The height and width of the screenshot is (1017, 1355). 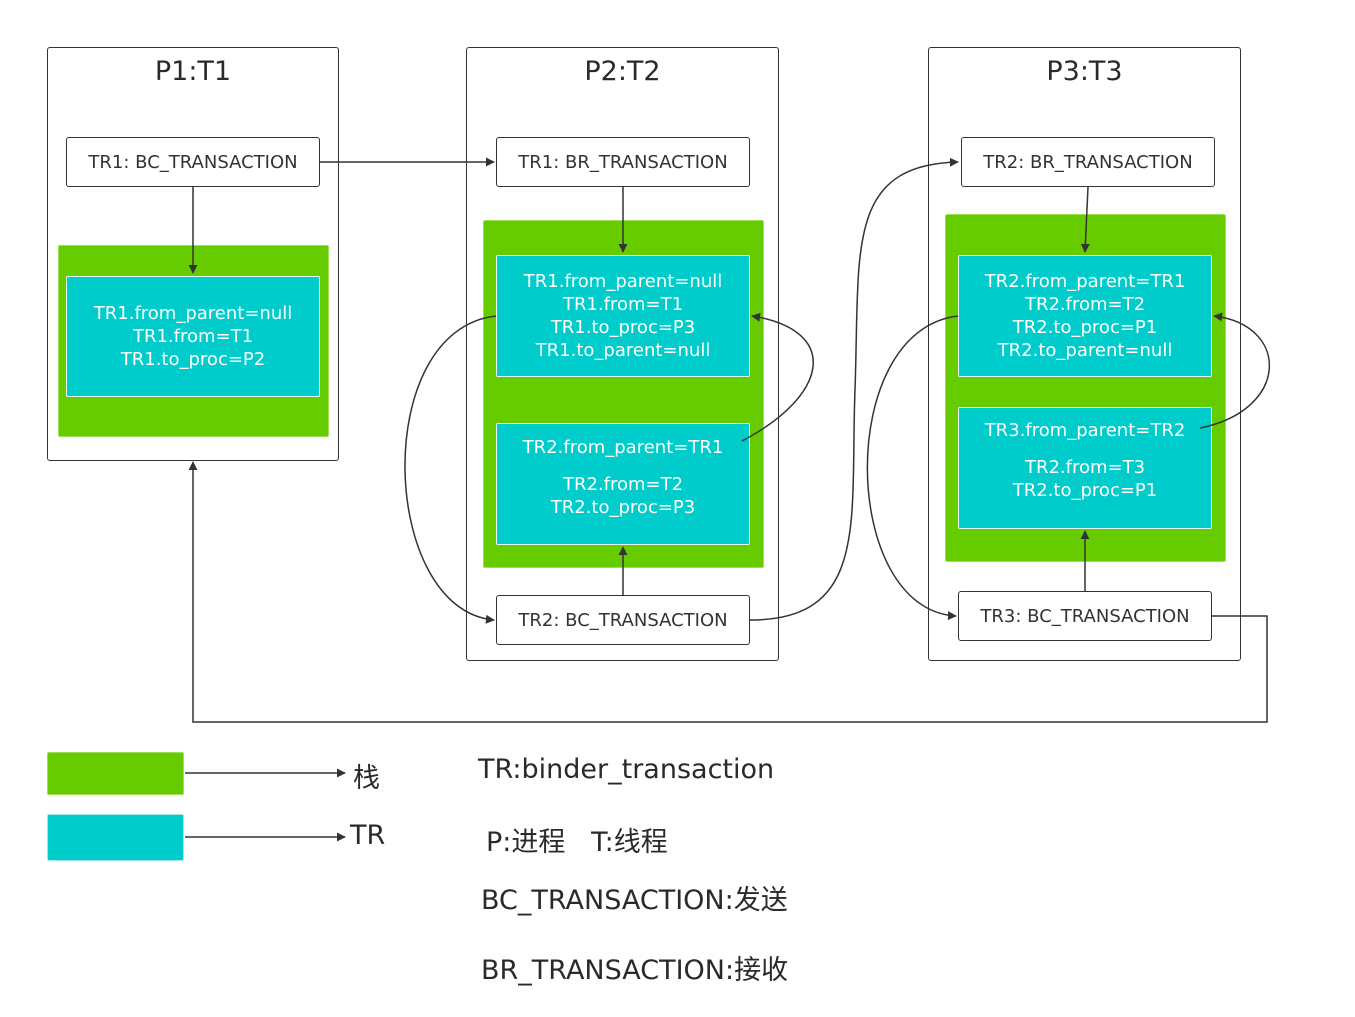 What do you see at coordinates (1085, 616) in the screenshot?
I see `p3-bc-transaction-box: TR3: BC_TRANSACTION` at bounding box center [1085, 616].